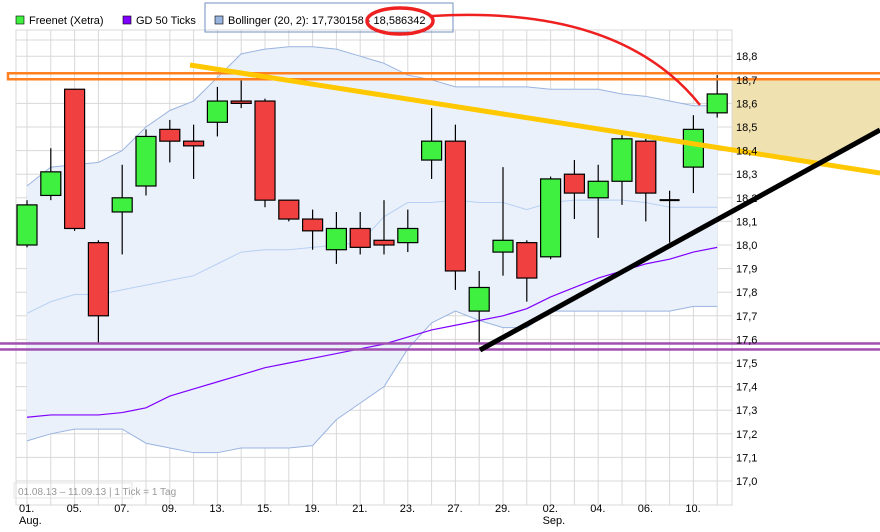 The width and height of the screenshot is (880, 532). I want to click on x-tick-label: 10., so click(692, 509).